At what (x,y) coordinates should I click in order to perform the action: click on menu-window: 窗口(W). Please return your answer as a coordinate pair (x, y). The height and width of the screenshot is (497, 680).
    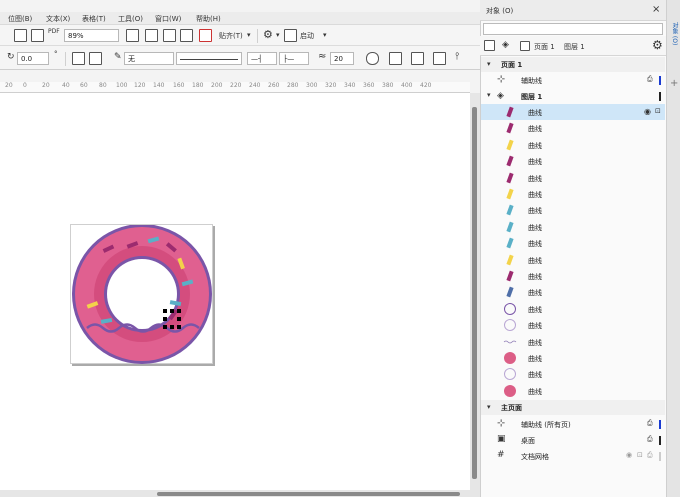
    Looking at the image, I should click on (168, 19).